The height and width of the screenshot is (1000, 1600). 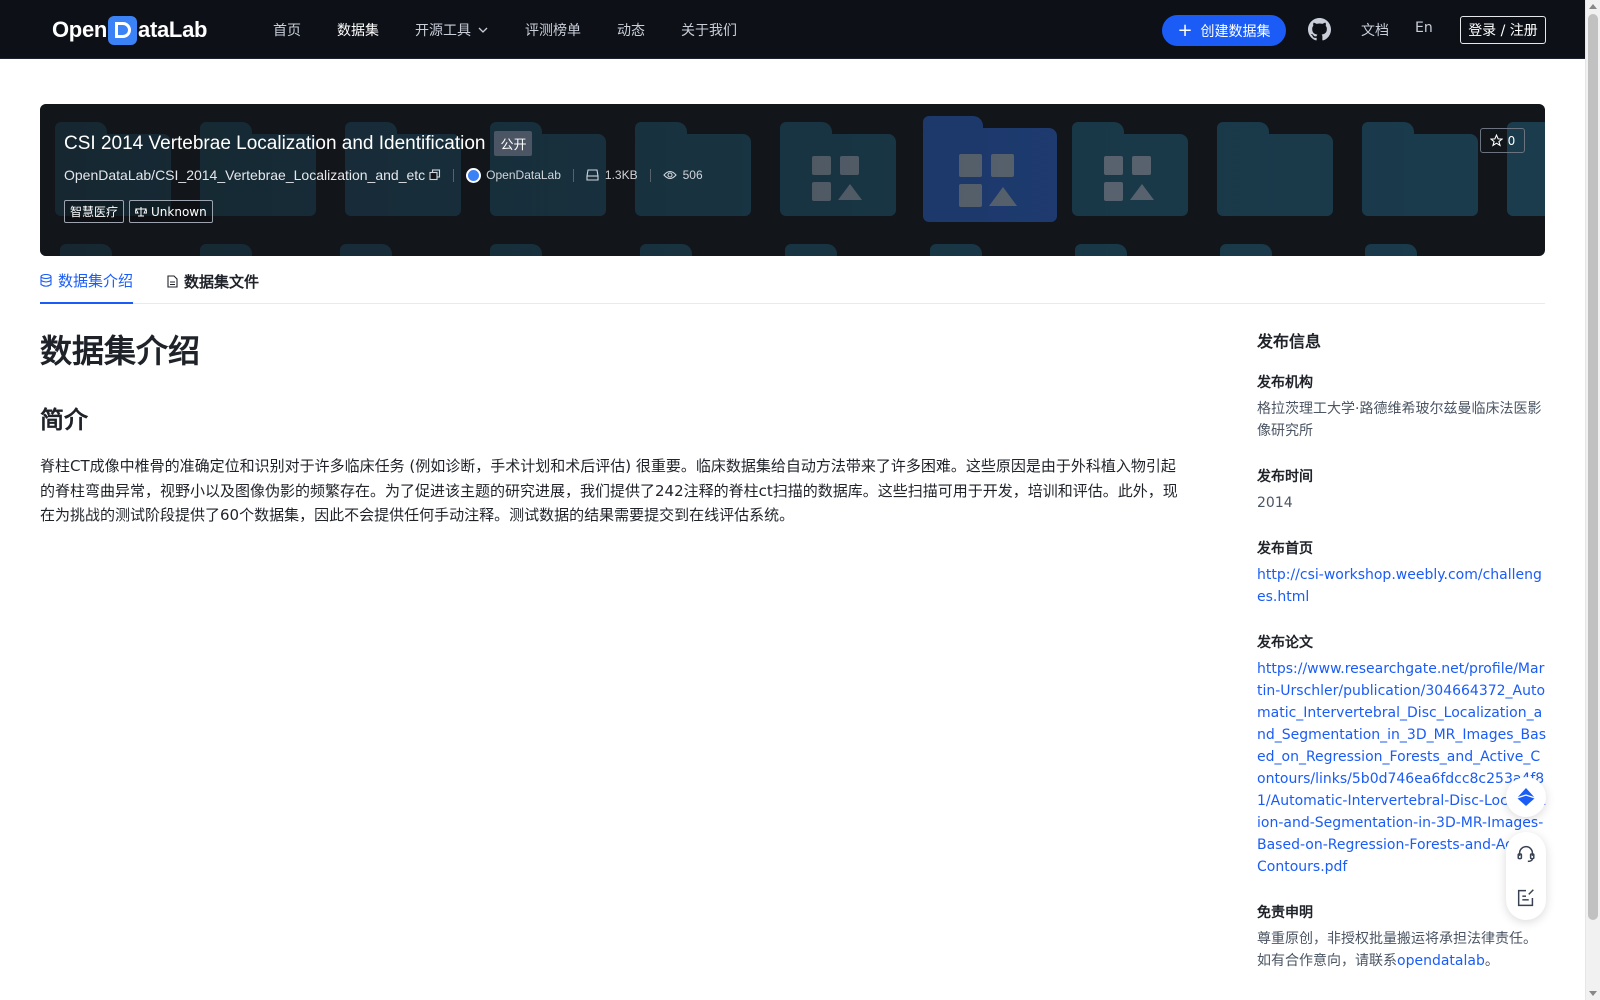 What do you see at coordinates (46, 280) in the screenshot?
I see `database-icon` at bounding box center [46, 280].